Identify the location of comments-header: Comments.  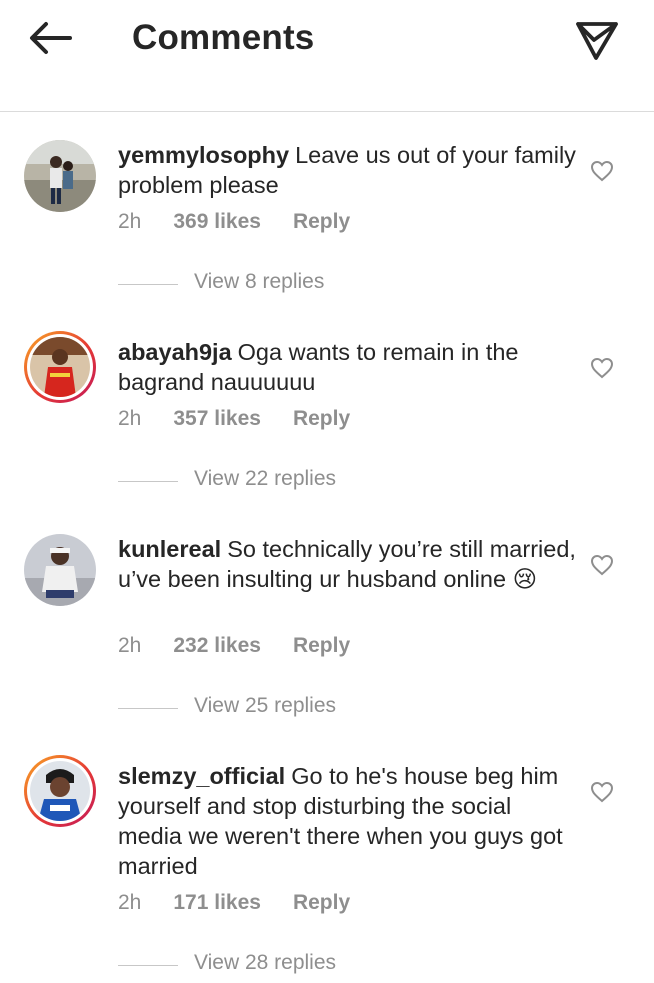
(327, 56).